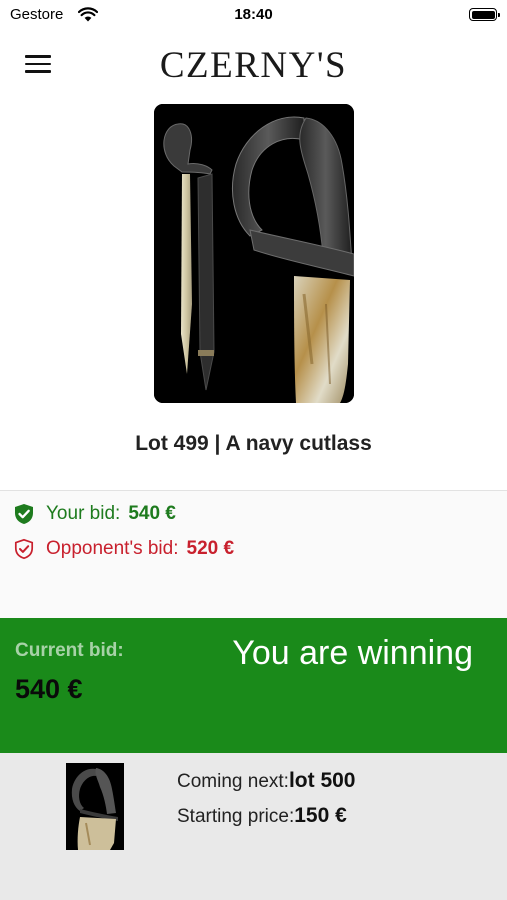  Describe the element at coordinates (233, 781) in the screenshot. I see `coming-next-label: Coming next:` at that location.